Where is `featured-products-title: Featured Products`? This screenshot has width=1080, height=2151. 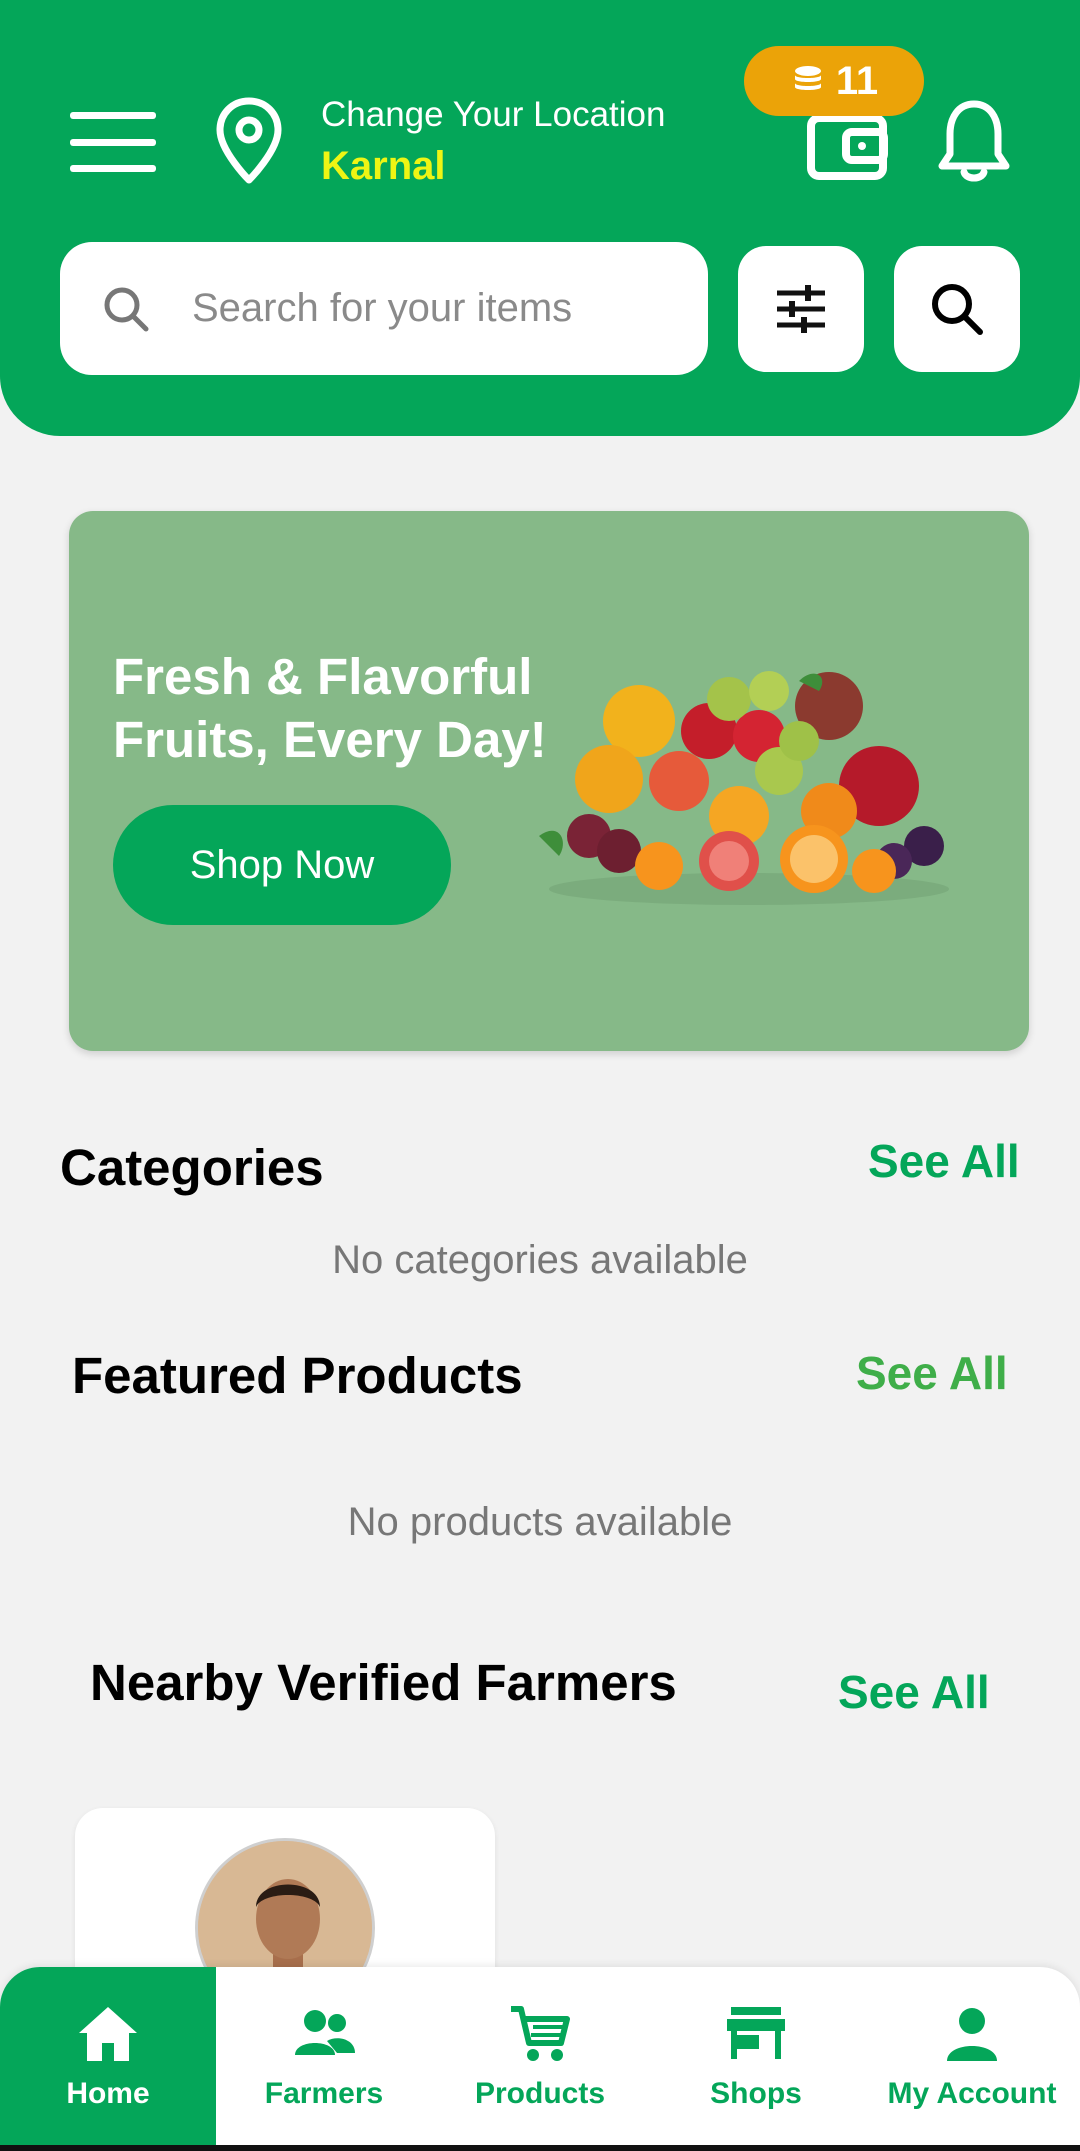 featured-products-title: Featured Products is located at coordinates (297, 1375).